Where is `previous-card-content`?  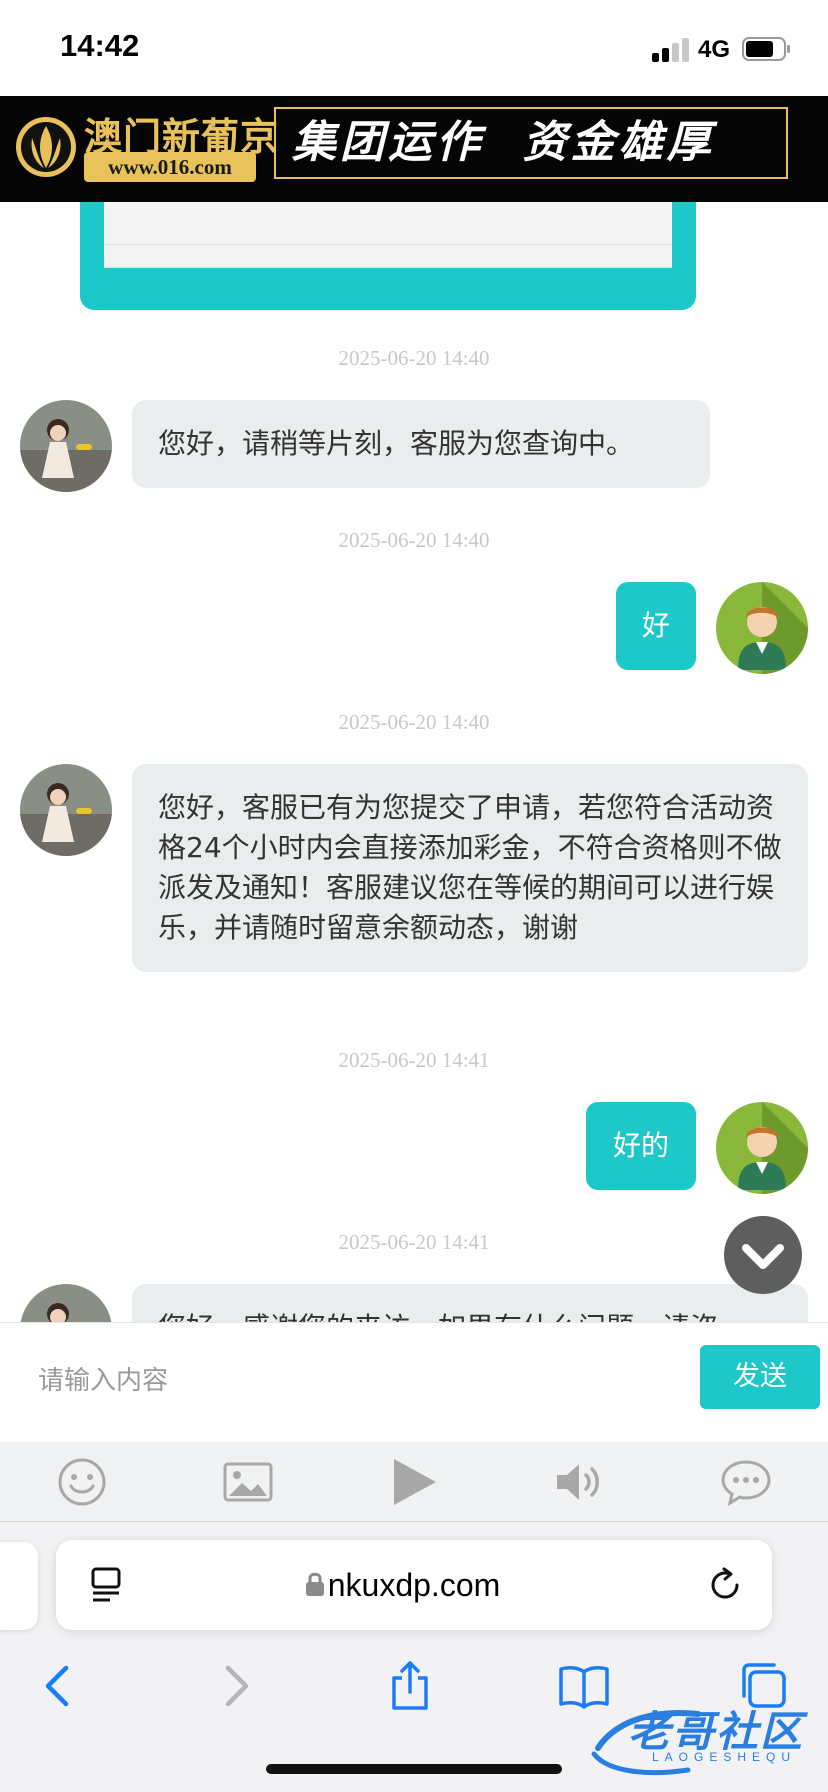 previous-card-content is located at coordinates (388, 235).